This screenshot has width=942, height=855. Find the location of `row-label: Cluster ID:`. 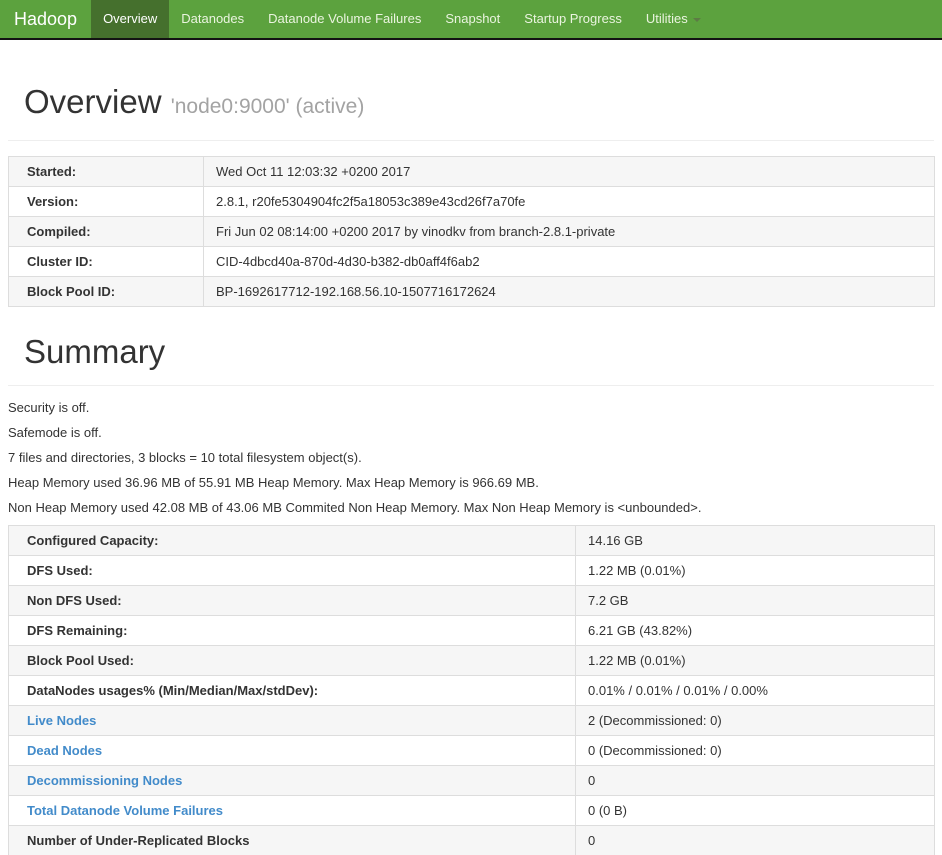

row-label: Cluster ID: is located at coordinates (106, 261).